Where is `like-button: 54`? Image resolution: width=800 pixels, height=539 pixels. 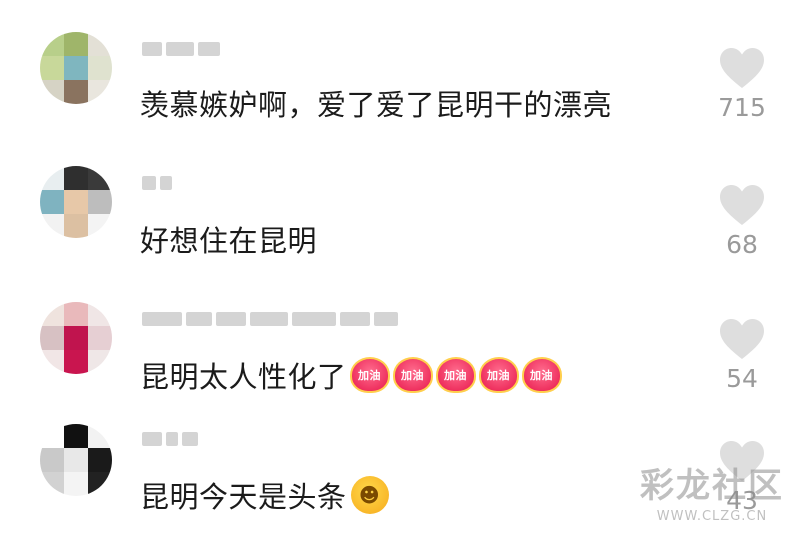
like-button: 54 is located at coordinates (742, 355).